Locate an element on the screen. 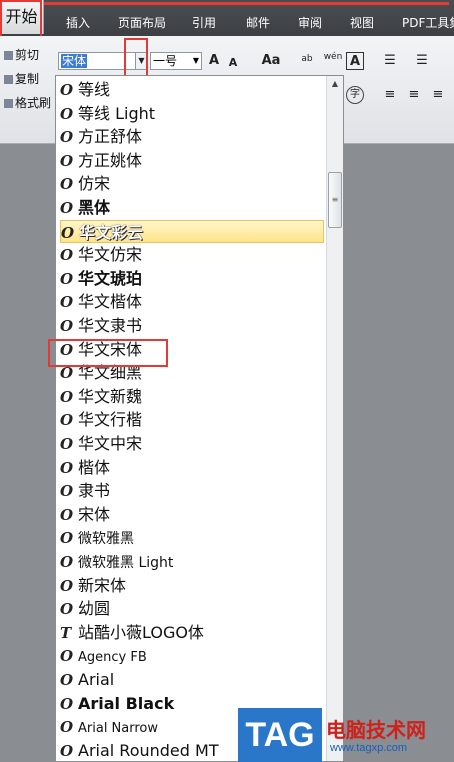 The width and height of the screenshot is (454, 762). tab-references: 引用 is located at coordinates (204, 24).